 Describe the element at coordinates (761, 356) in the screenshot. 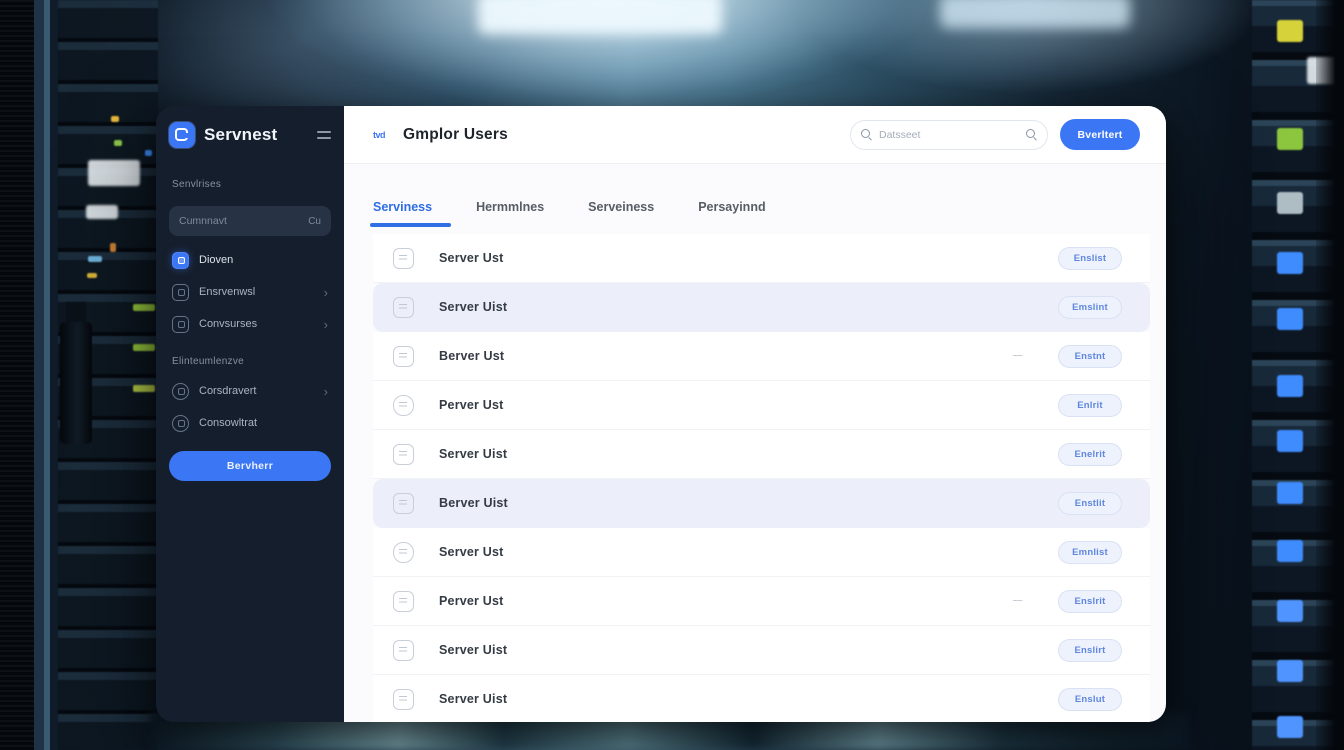

I see `table-row: Berver Ust ~~ Enstnt` at that location.